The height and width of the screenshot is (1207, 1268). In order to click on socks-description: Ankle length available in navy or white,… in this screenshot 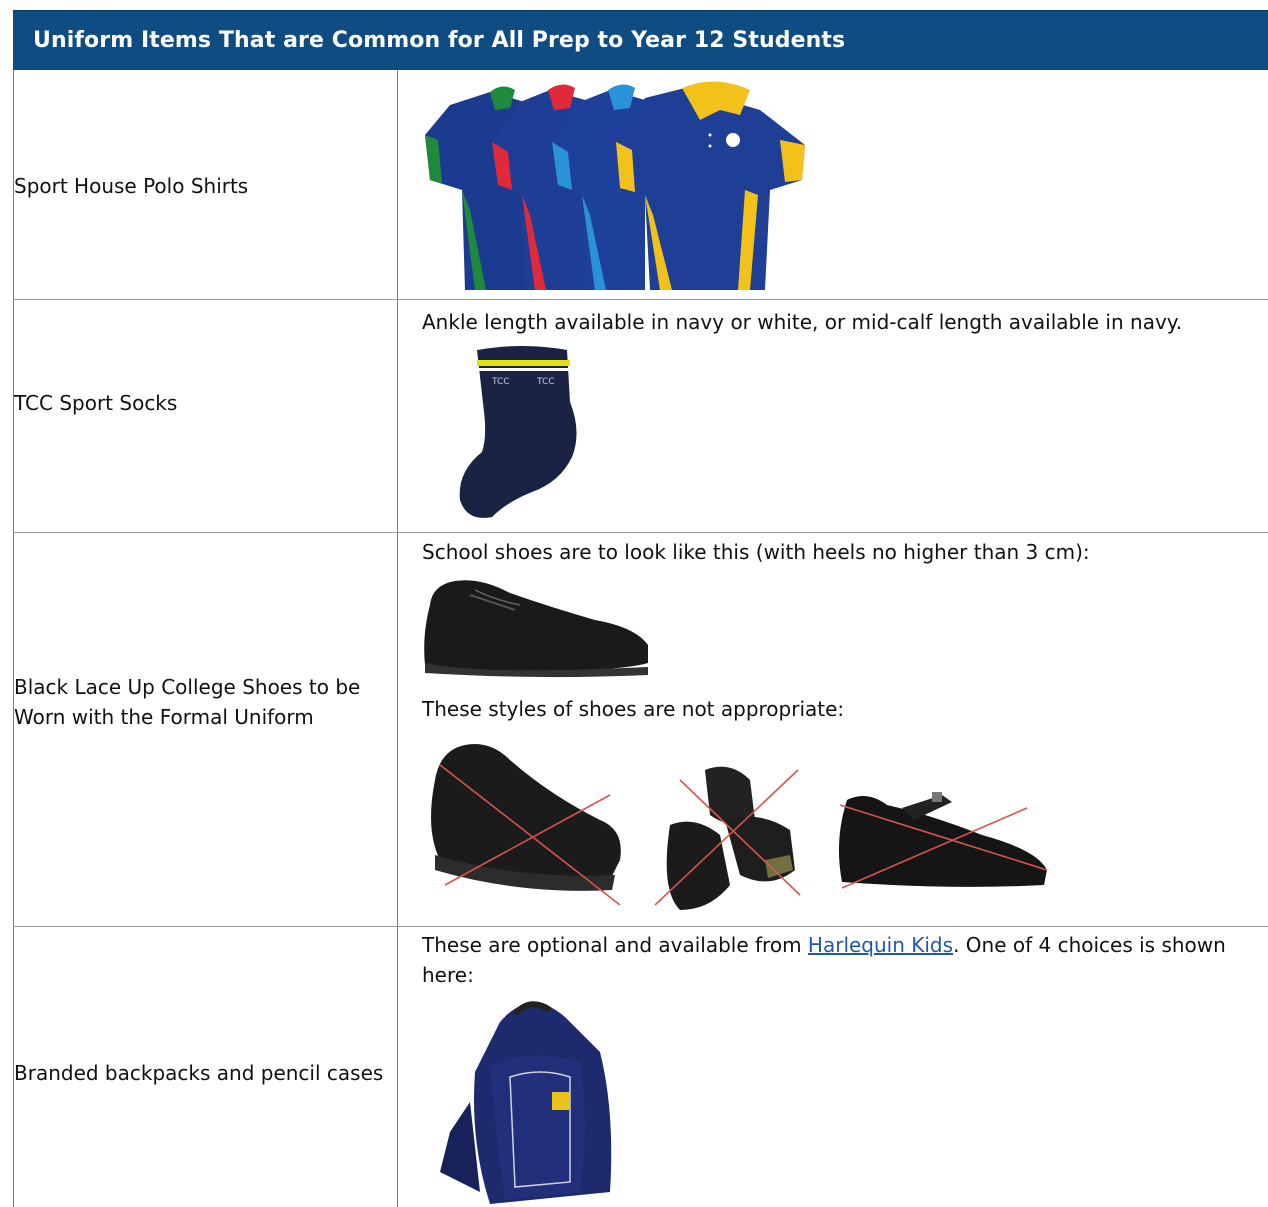, I will do `click(802, 322)`.